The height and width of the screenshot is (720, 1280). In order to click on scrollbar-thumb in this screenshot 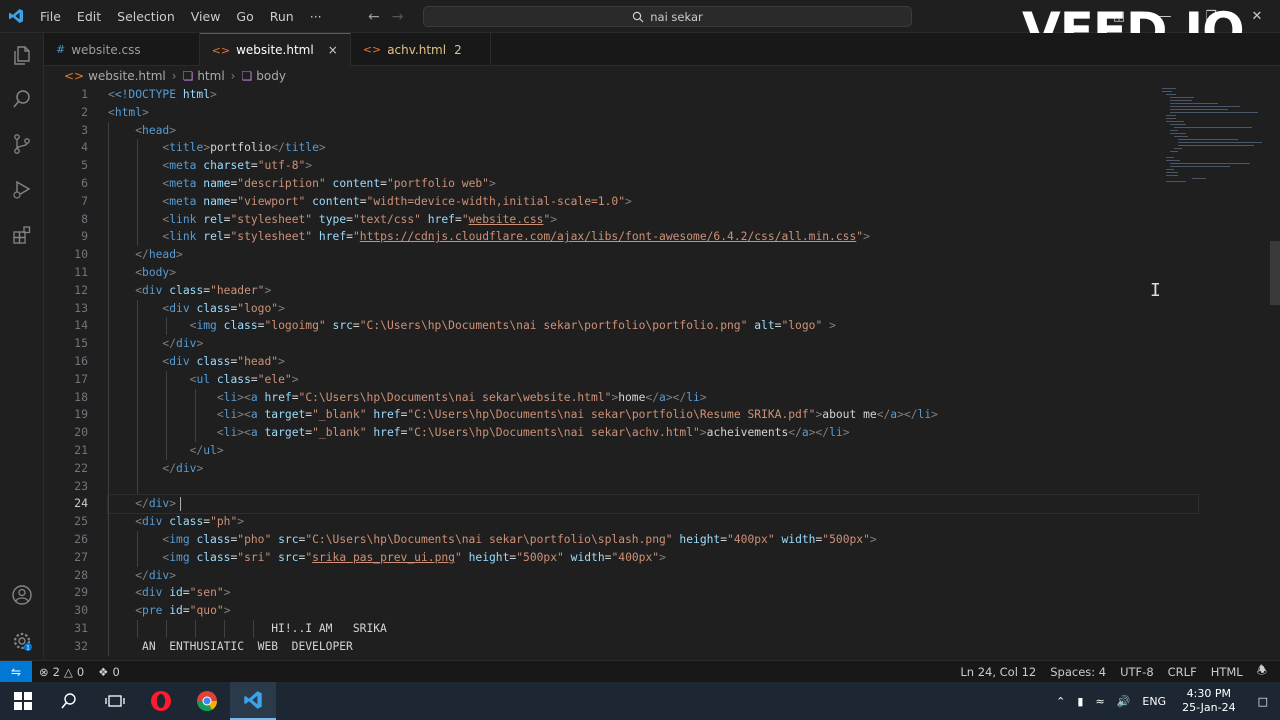, I will do `click(1275, 273)`.